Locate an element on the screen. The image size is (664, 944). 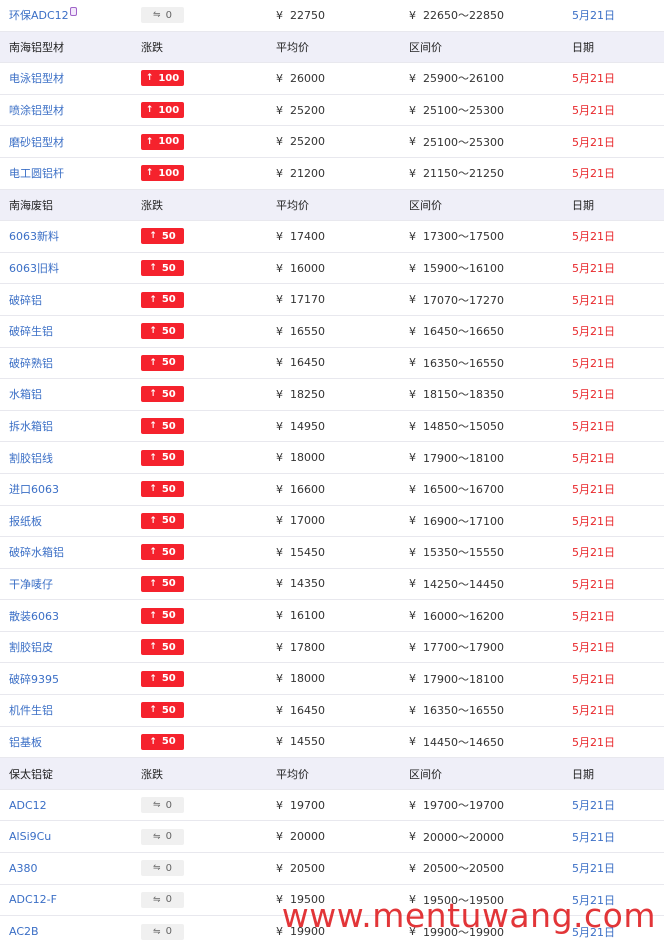
range-price-cell: ¥16500～16700 is located at coordinates (489, 489).